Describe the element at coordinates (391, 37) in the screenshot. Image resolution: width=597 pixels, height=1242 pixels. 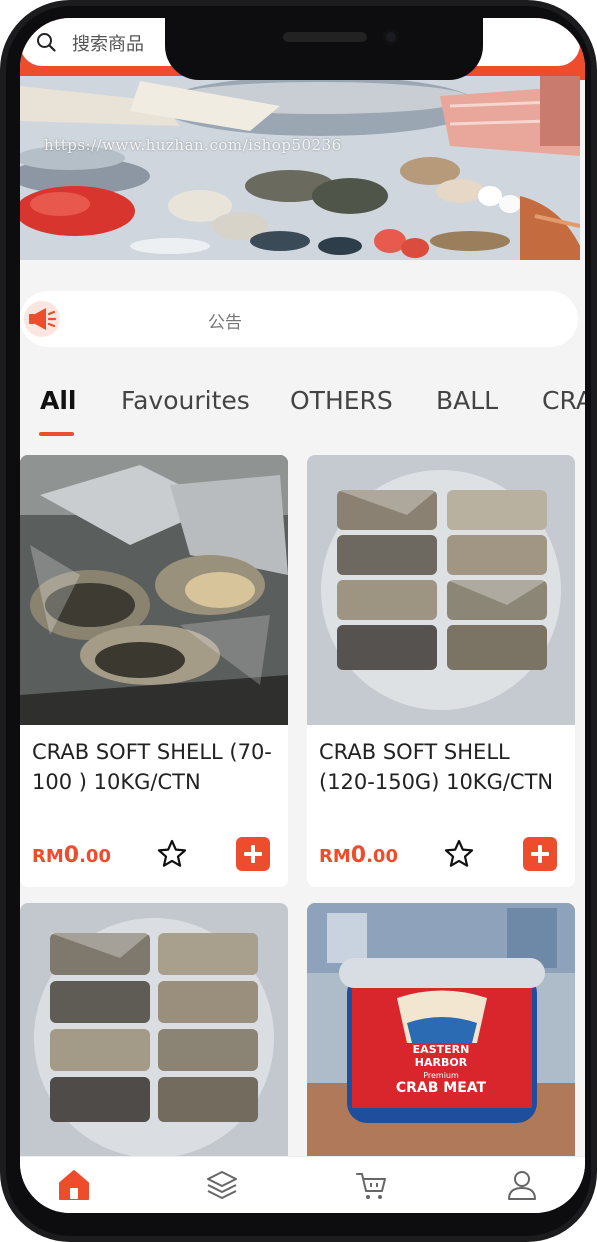
I see `front-camera` at that location.